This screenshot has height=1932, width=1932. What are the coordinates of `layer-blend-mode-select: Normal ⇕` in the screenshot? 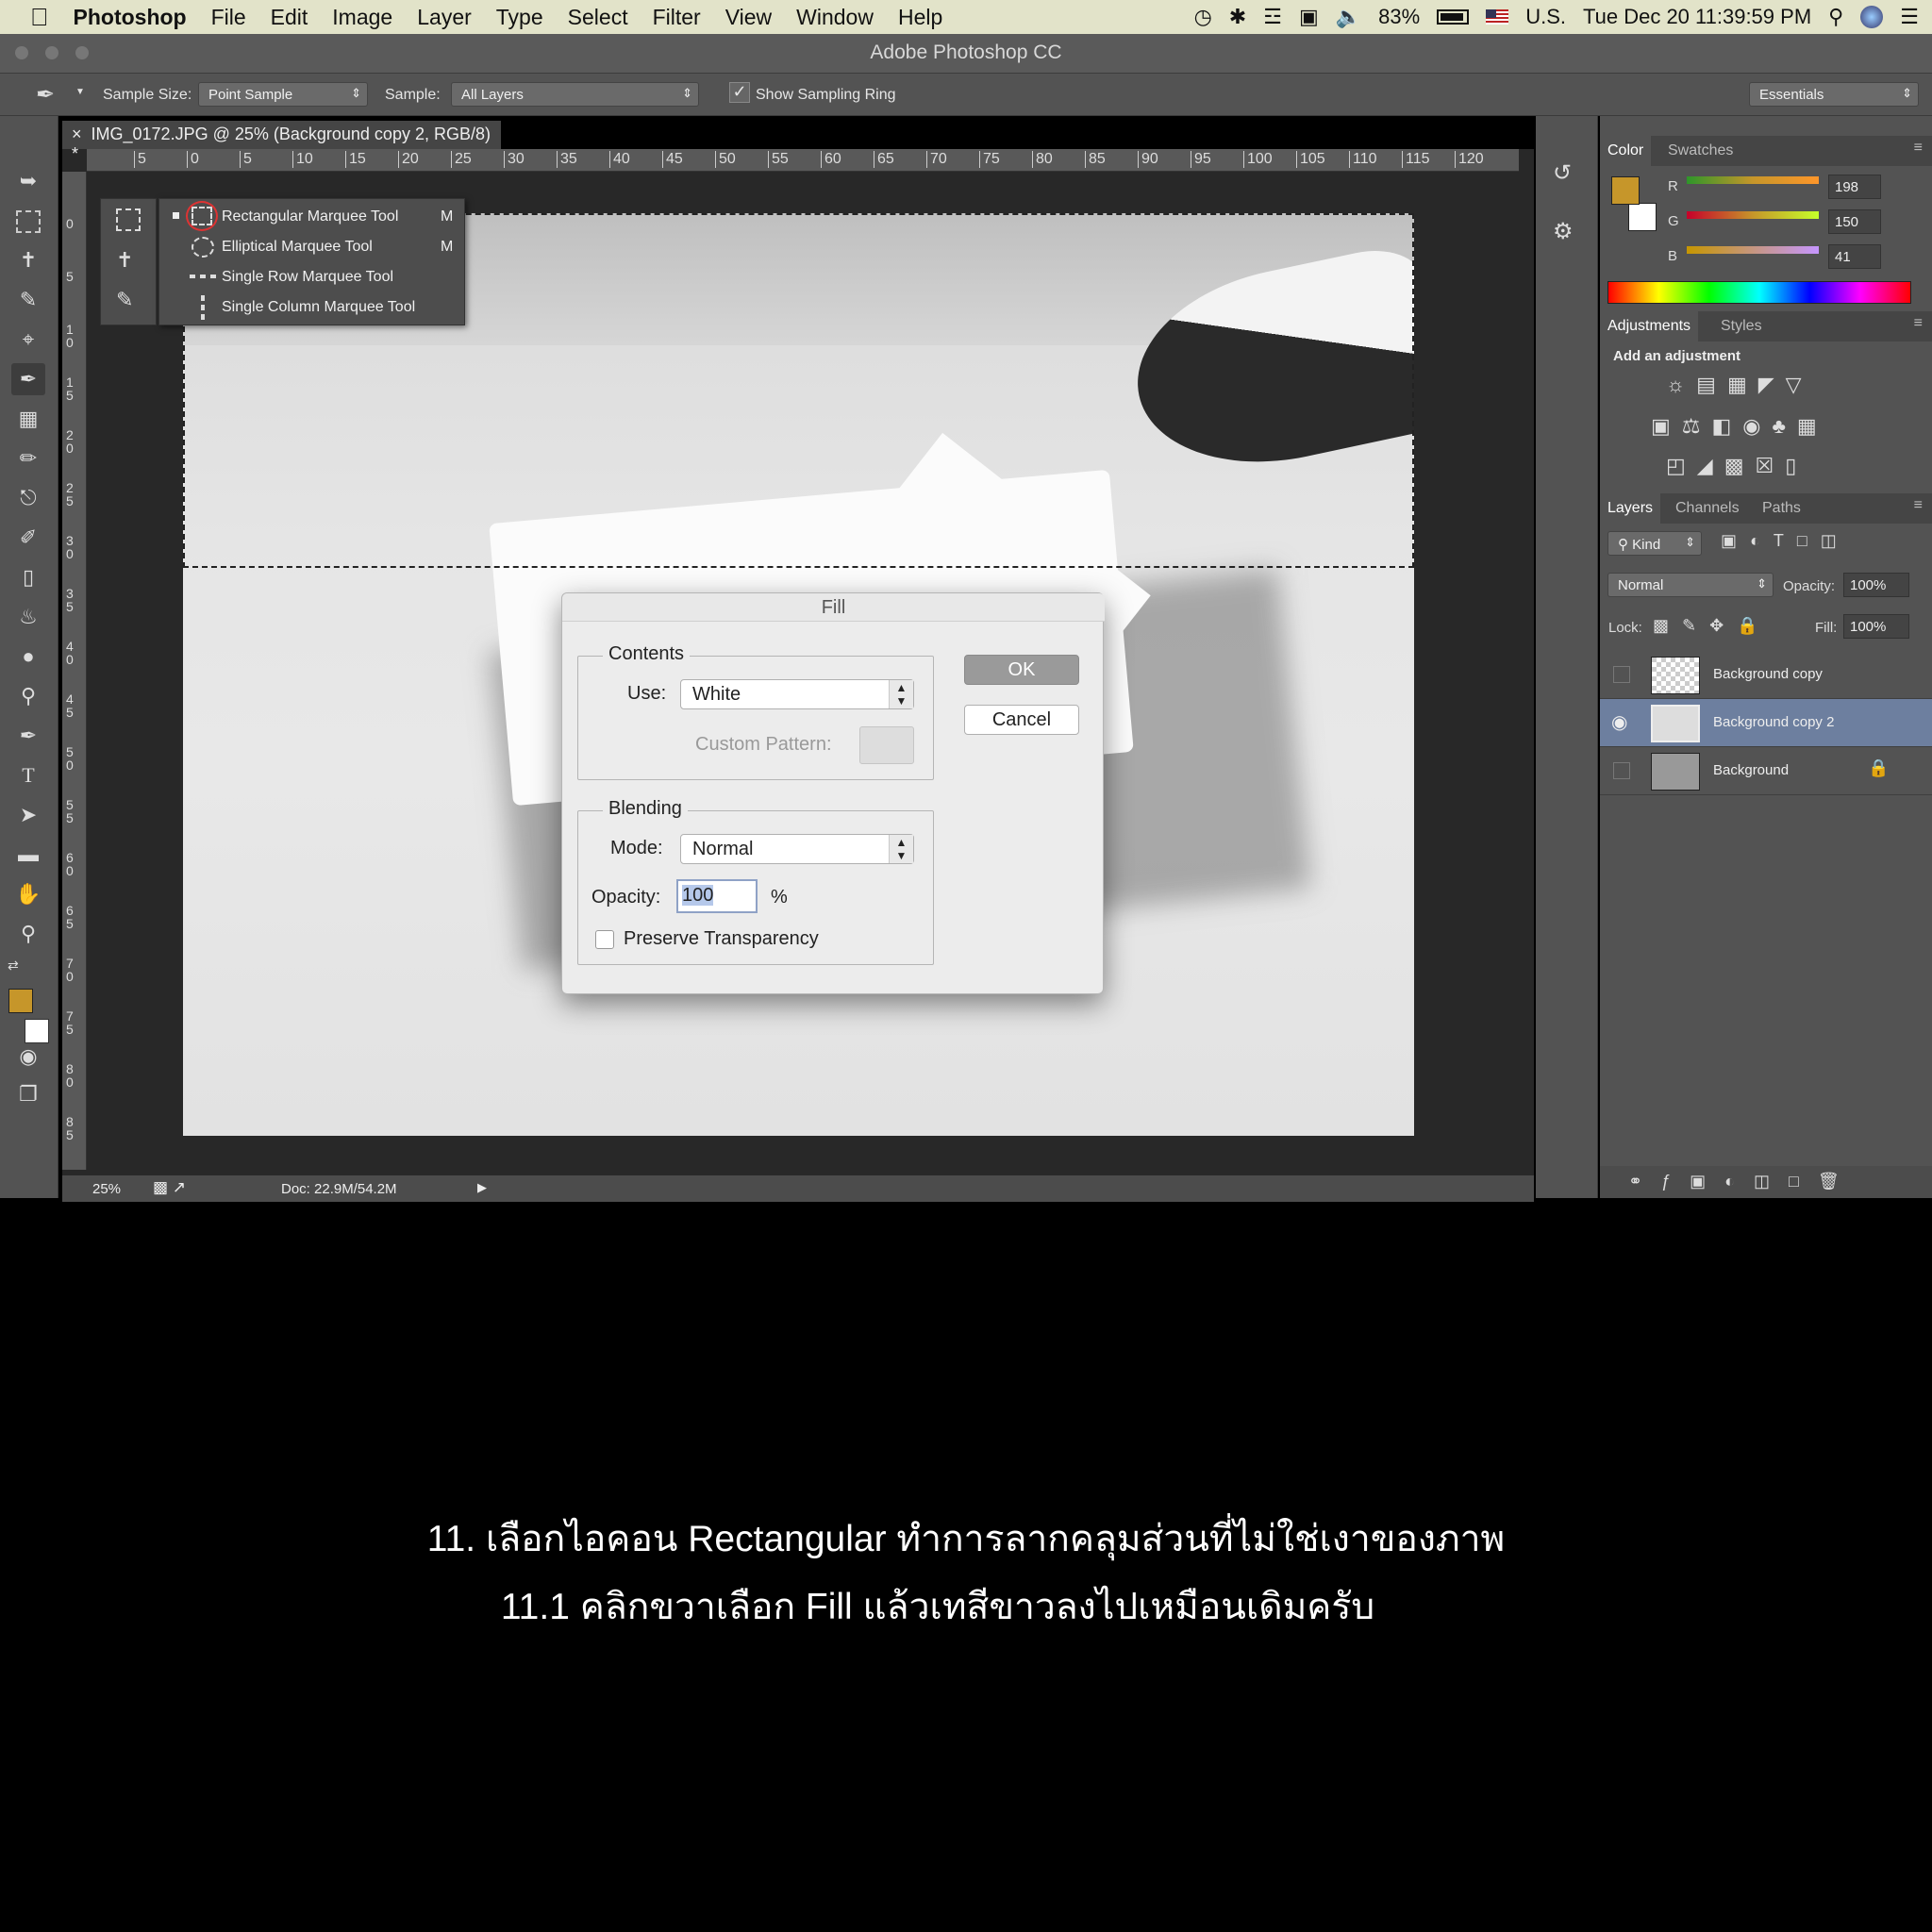 It's located at (1691, 585).